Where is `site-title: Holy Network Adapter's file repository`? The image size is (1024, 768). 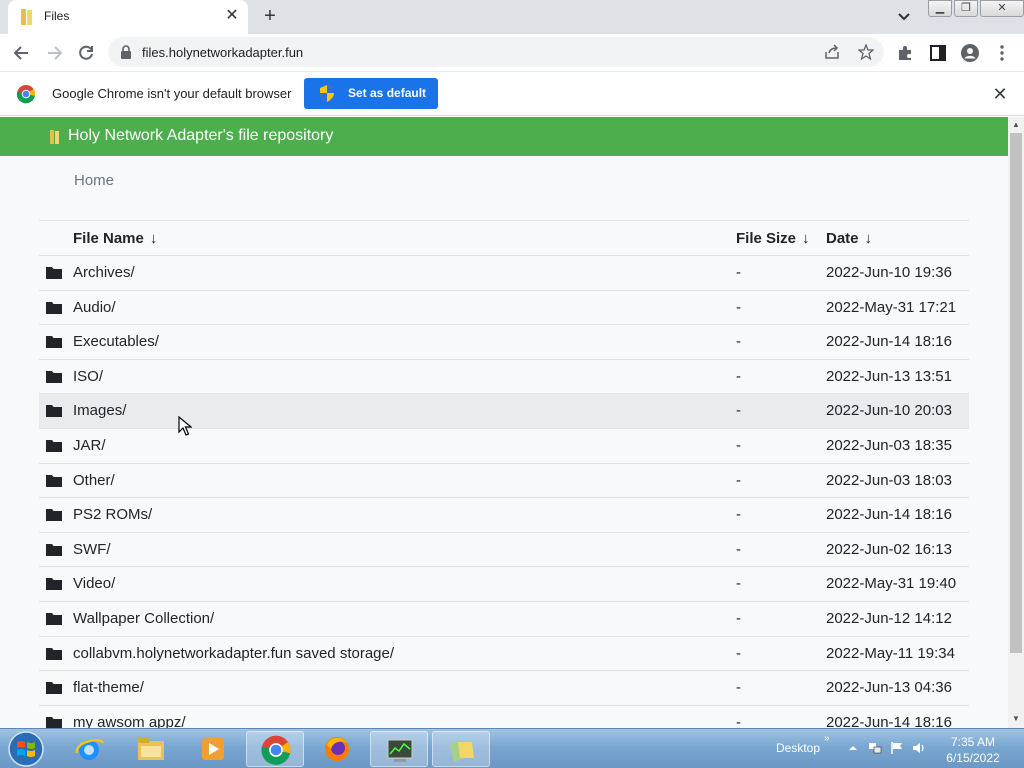
site-title: Holy Network Adapter's file repository is located at coordinates (200, 136).